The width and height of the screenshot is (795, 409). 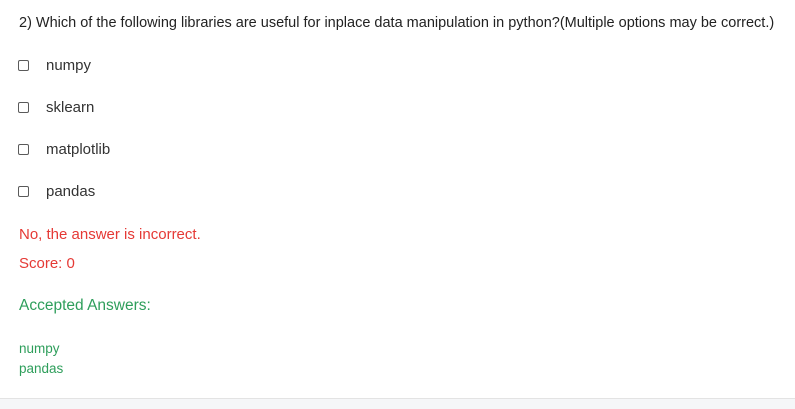 What do you see at coordinates (69, 65) in the screenshot?
I see `option-label-numpy: numpy` at bounding box center [69, 65].